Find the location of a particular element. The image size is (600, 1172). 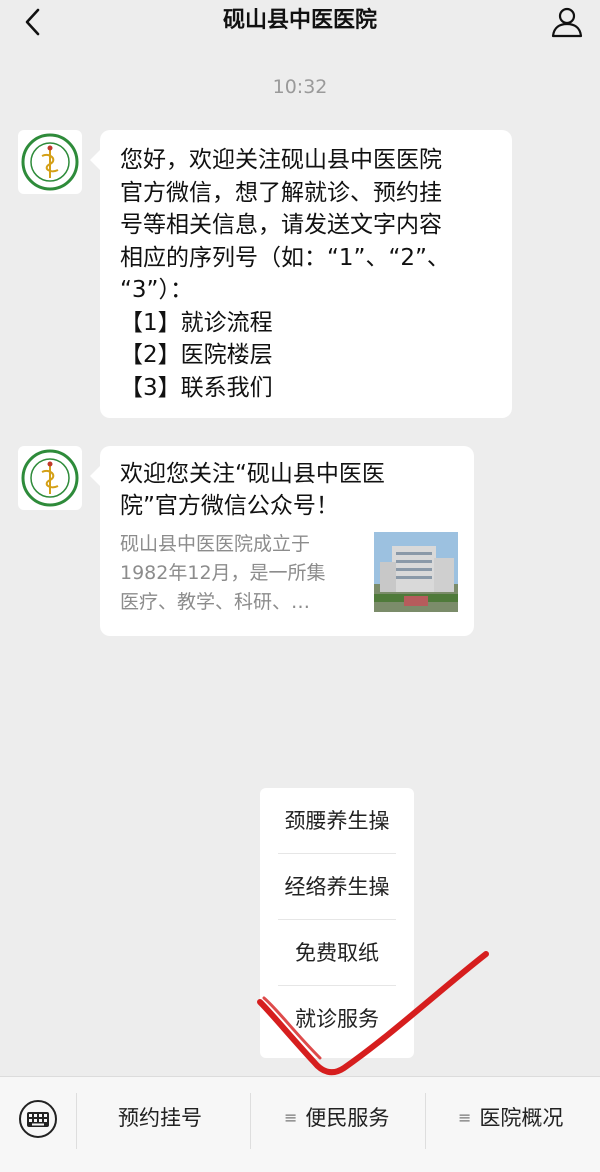

menu-option-3: 【3】联系我们 is located at coordinates (196, 387).